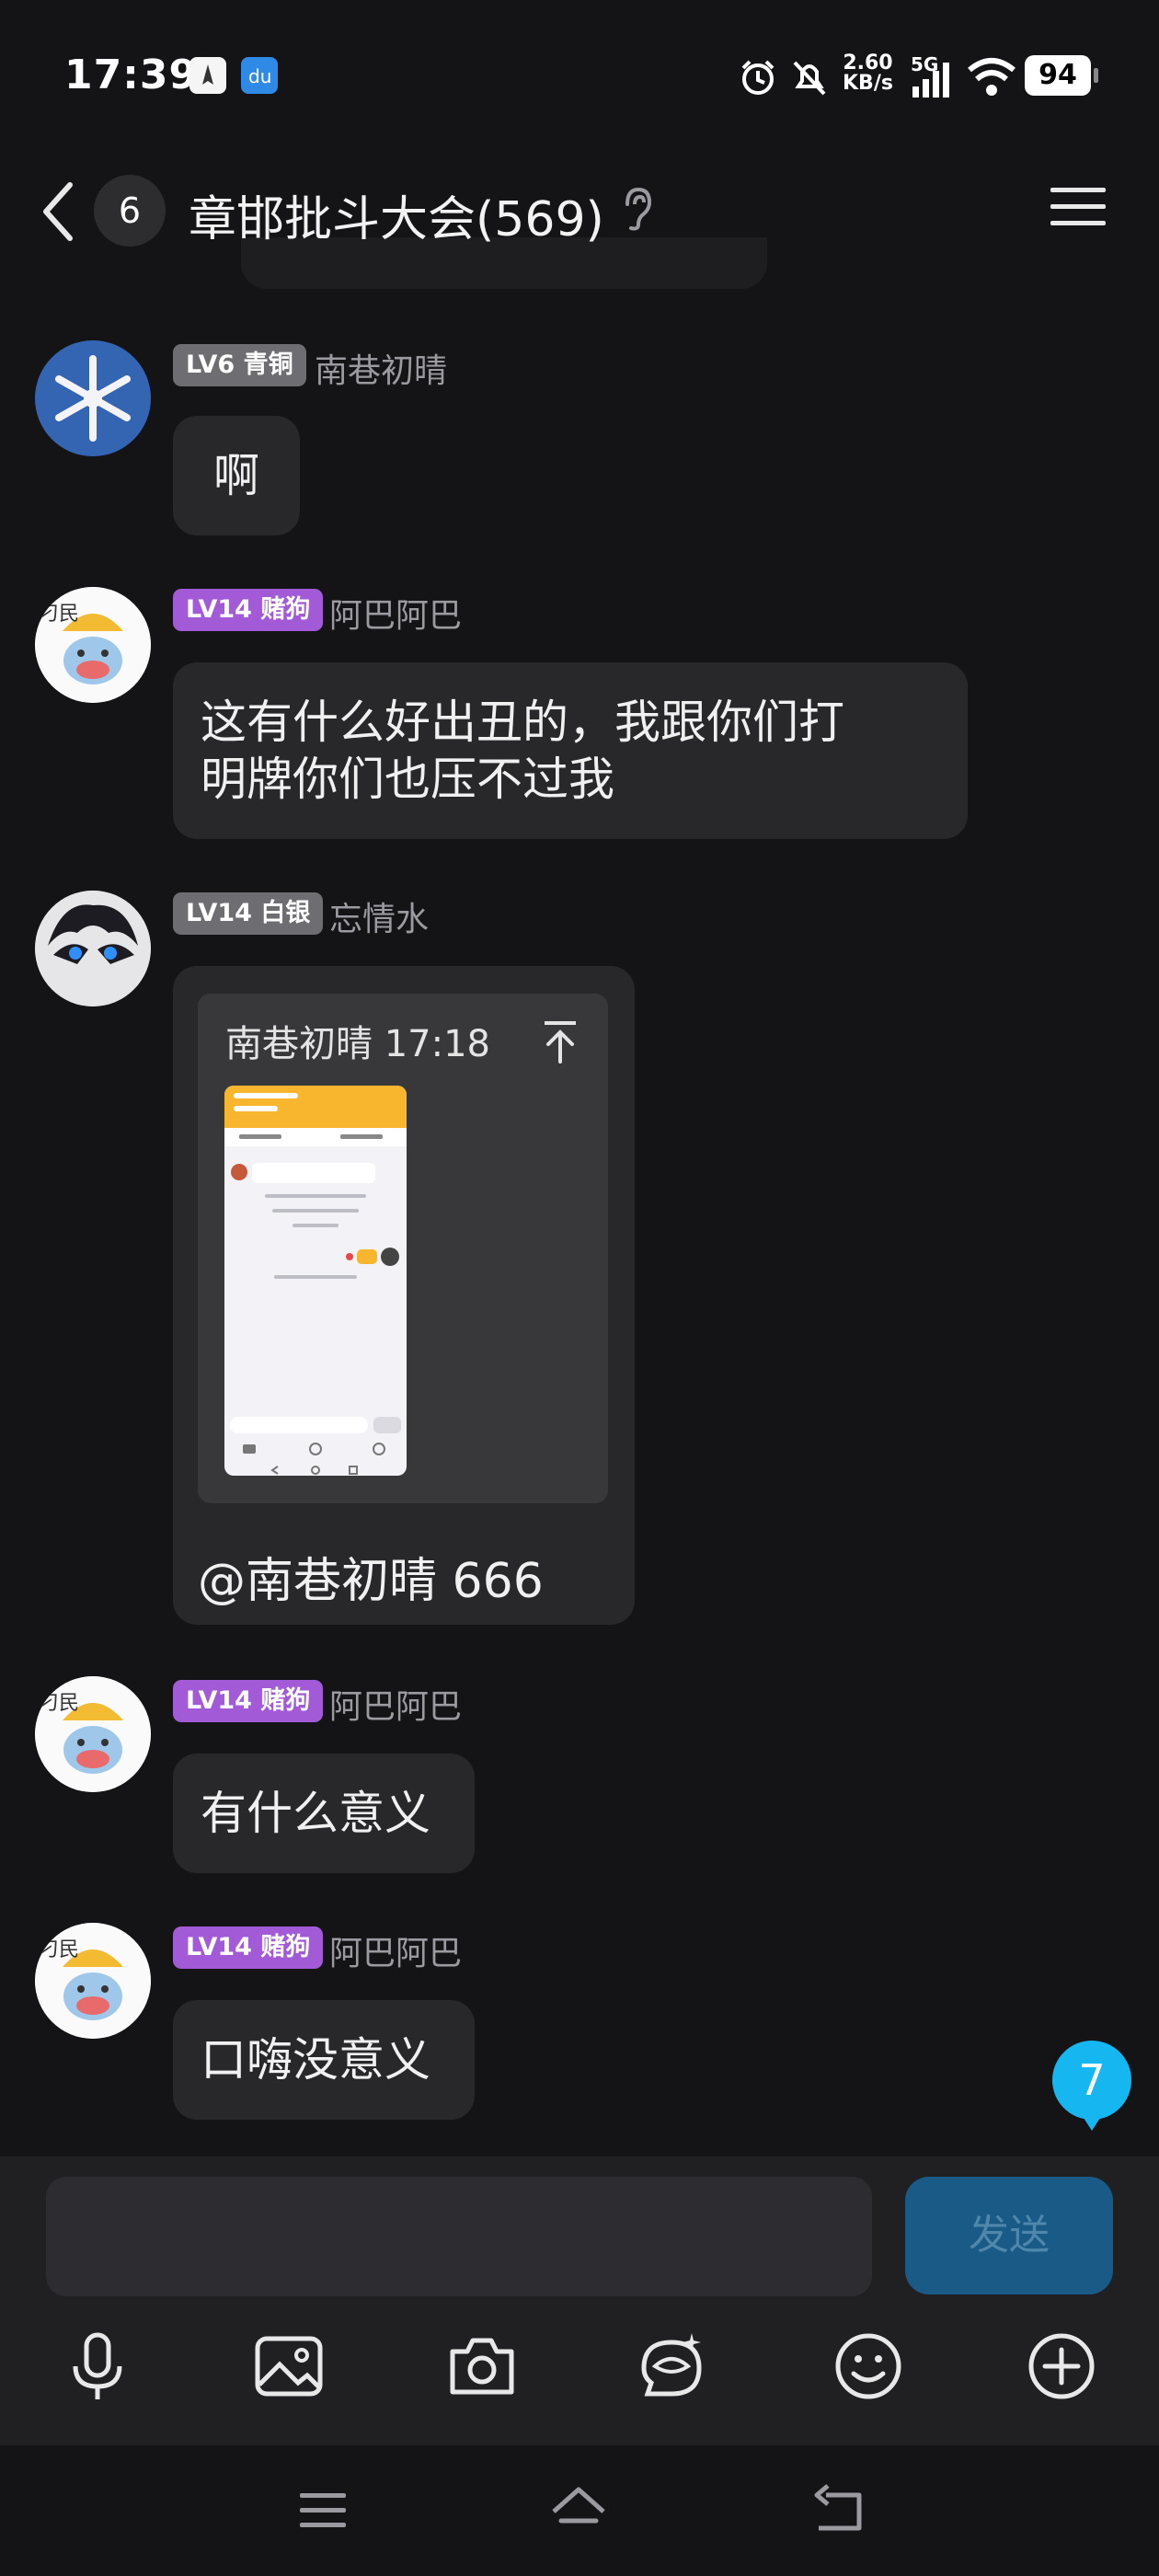 The image size is (1159, 2576). I want to click on message-text: 明牌你们也压不过我, so click(407, 779).